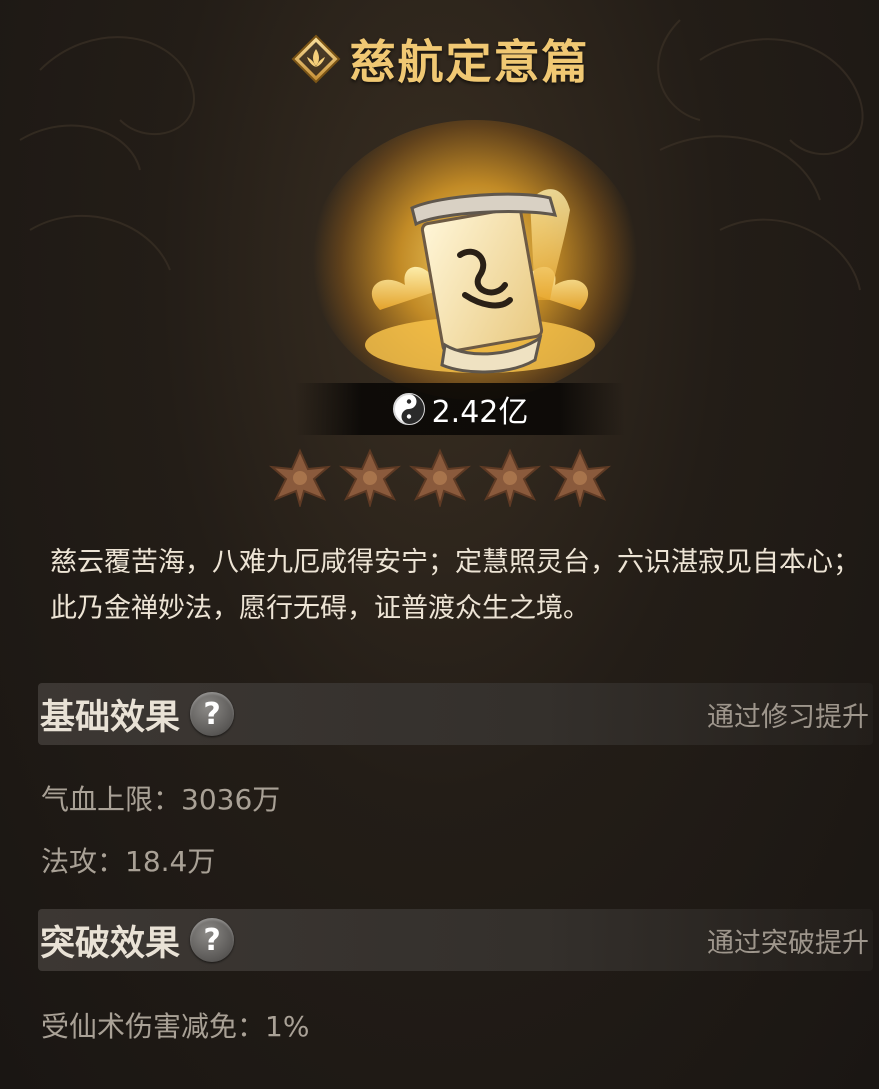 Image resolution: width=879 pixels, height=1089 pixels. I want to click on basic-effects-header: 基础效果 ? 通过修习提升, so click(455, 714).